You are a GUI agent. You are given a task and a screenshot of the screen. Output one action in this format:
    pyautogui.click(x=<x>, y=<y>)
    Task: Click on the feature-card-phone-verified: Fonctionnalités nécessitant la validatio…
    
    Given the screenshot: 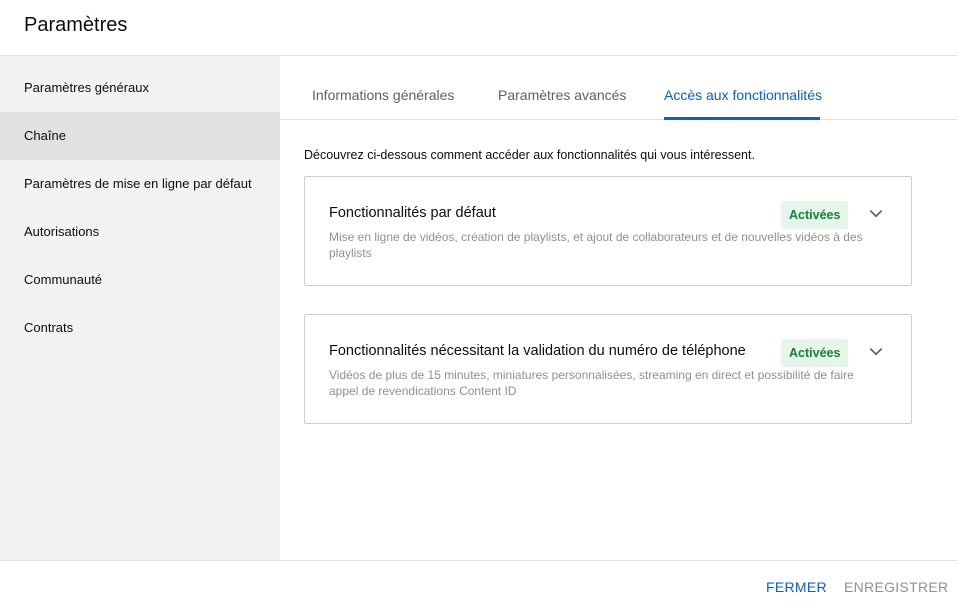 What is the action you would take?
    pyautogui.click(x=608, y=369)
    